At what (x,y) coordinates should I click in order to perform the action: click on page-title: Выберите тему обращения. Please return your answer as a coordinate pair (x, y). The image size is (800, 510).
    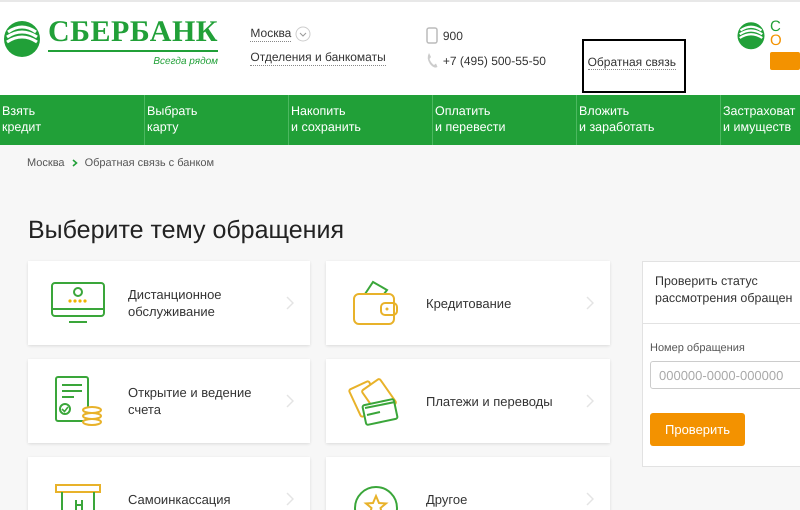
    Looking at the image, I should click on (186, 230).